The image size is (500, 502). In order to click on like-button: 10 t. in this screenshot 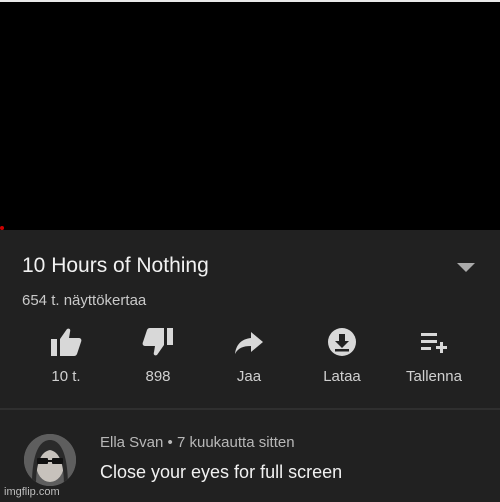, I will do `click(66, 355)`.